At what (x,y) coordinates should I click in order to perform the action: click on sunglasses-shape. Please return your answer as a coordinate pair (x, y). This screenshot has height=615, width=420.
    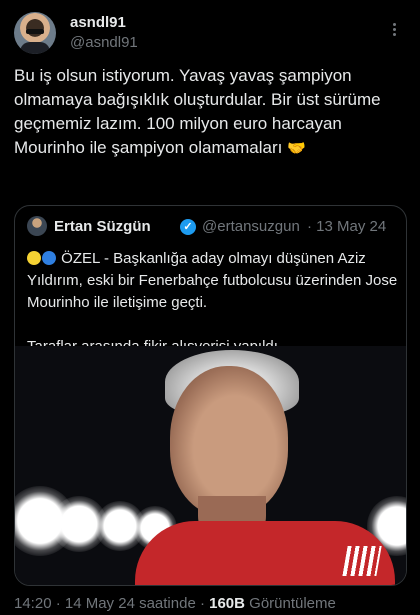
    Looking at the image, I should click on (35, 31).